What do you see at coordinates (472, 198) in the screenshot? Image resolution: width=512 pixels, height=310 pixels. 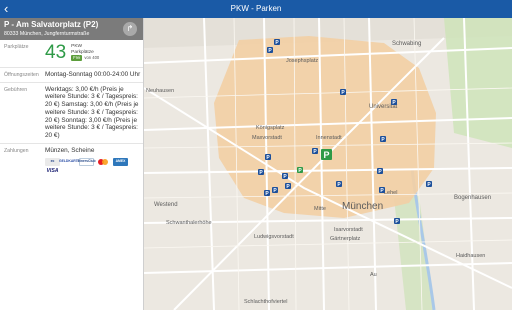 I see `map-label-bogenhausen: Bogenhausen` at bounding box center [472, 198].